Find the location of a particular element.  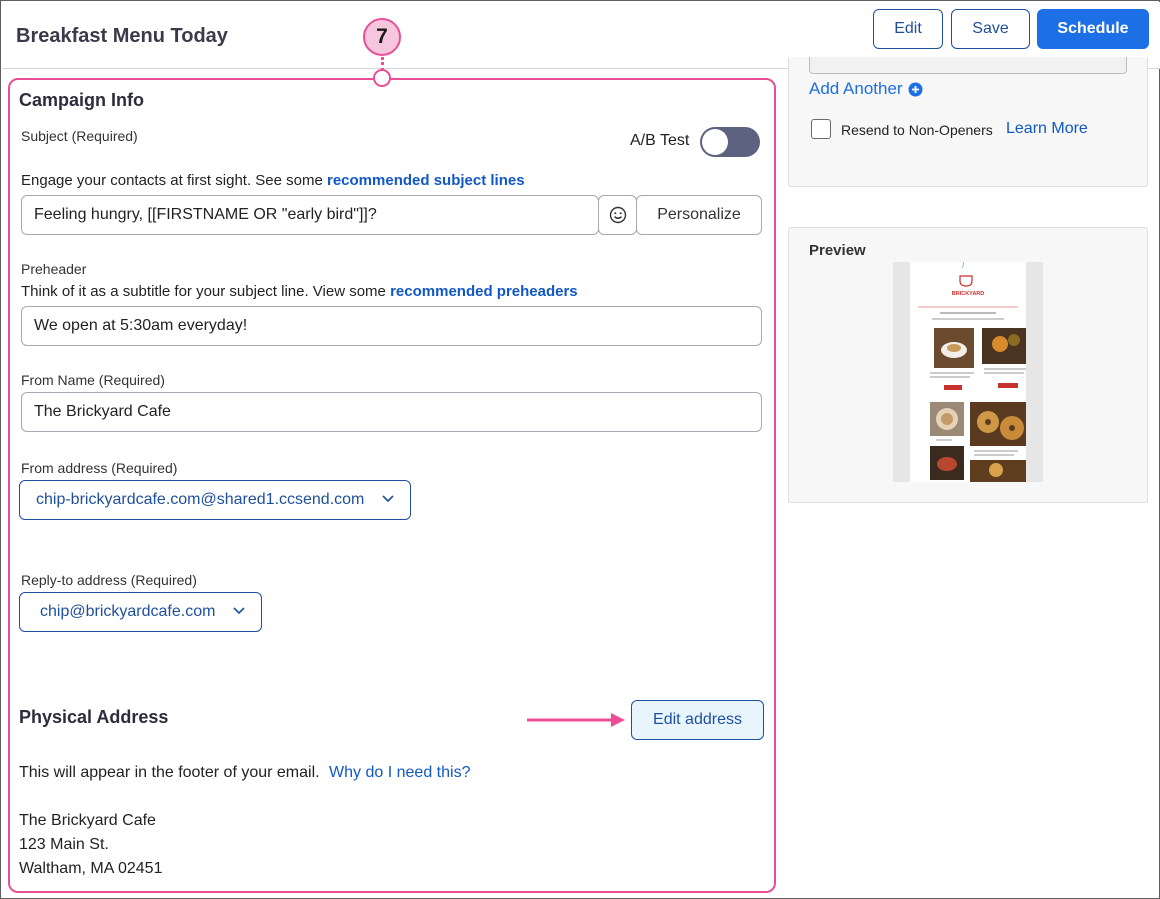

preview-content-graphic: BRICKYARD is located at coordinates (978, 372).